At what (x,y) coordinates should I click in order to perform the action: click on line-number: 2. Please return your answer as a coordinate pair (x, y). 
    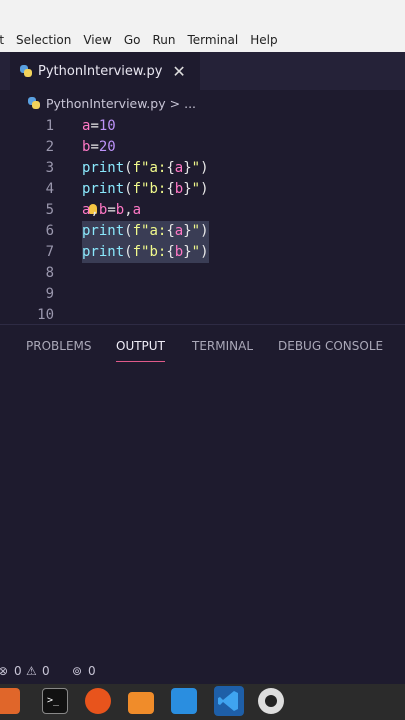
    Looking at the image, I should click on (49, 147).